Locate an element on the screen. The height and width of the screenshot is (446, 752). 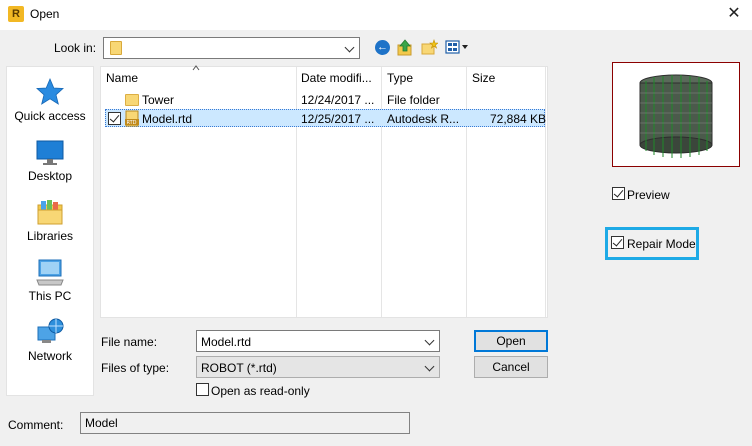
table-row: Tower 12/24/2017 ... File folder is located at coordinates (325, 100).